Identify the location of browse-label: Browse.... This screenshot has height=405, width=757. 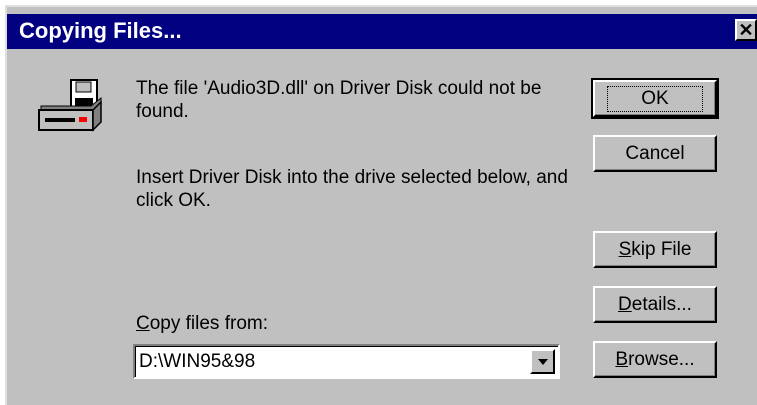
(654, 360).